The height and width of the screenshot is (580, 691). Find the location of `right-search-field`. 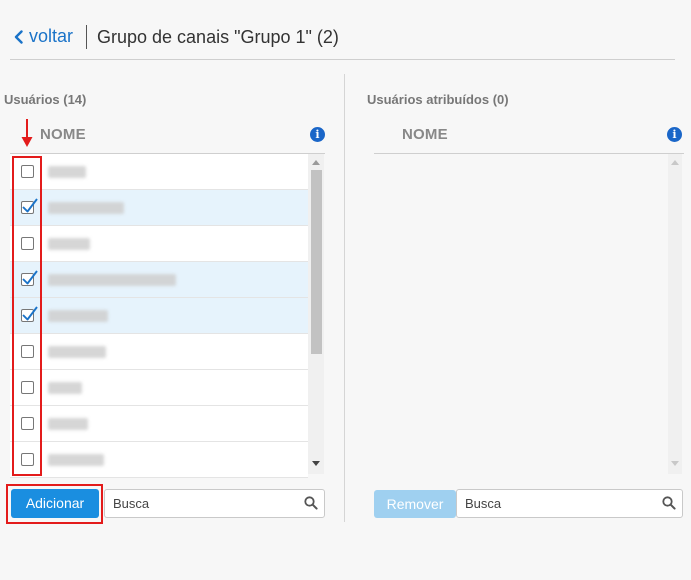

right-search-field is located at coordinates (569, 503).